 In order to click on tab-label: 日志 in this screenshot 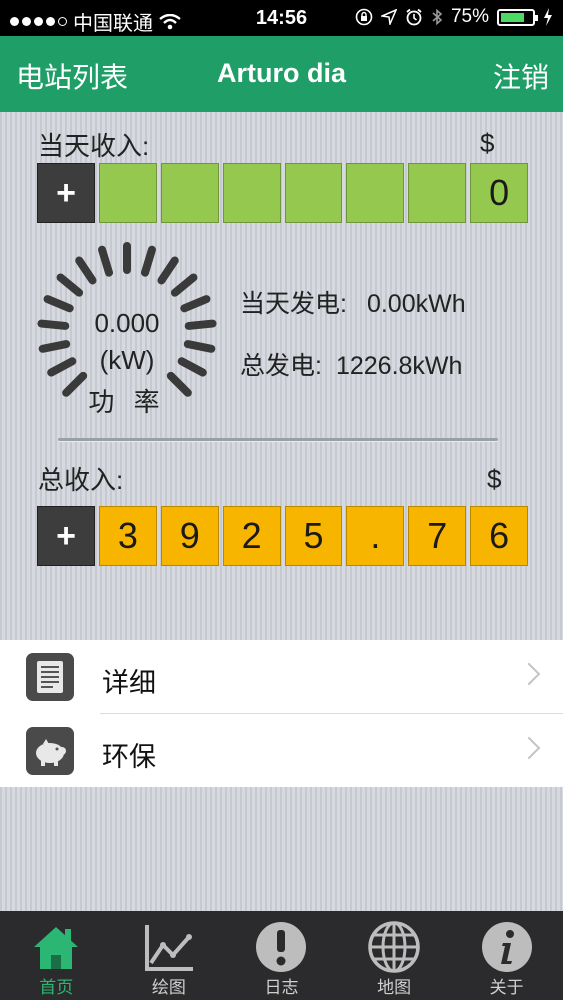, I will do `click(281, 987)`.